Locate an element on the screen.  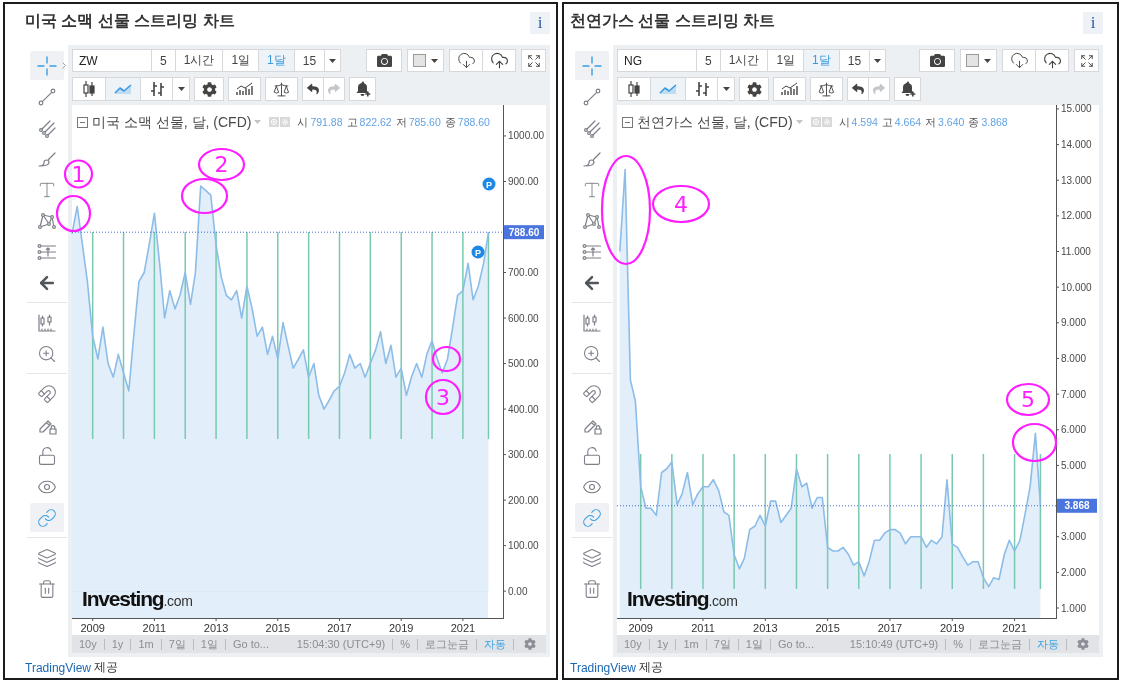
layers-icon is located at coordinates (591, 557).